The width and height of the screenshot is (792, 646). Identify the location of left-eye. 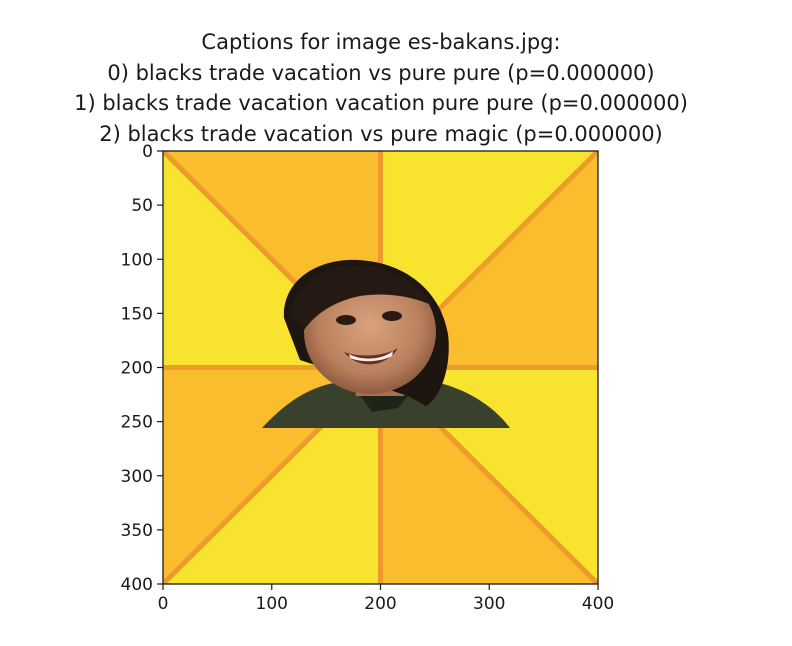
(346, 320).